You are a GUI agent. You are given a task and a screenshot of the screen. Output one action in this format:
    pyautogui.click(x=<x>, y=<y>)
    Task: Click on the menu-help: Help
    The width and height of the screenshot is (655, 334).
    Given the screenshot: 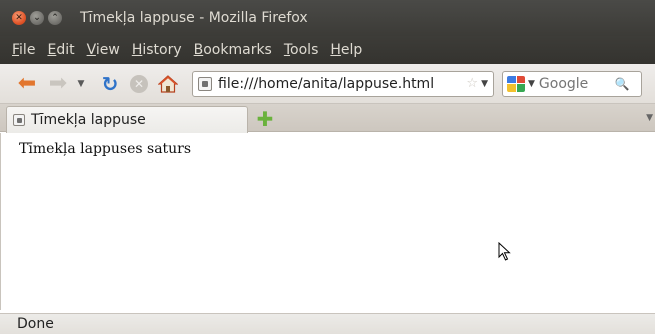 What is the action you would take?
    pyautogui.click(x=346, y=50)
    